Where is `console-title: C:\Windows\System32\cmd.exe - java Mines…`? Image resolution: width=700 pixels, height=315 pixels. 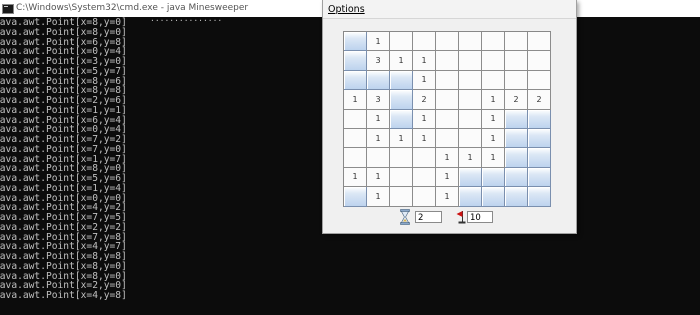
console-title: C:\Windows\System32\cmd.exe - java Mines… is located at coordinates (132, 8).